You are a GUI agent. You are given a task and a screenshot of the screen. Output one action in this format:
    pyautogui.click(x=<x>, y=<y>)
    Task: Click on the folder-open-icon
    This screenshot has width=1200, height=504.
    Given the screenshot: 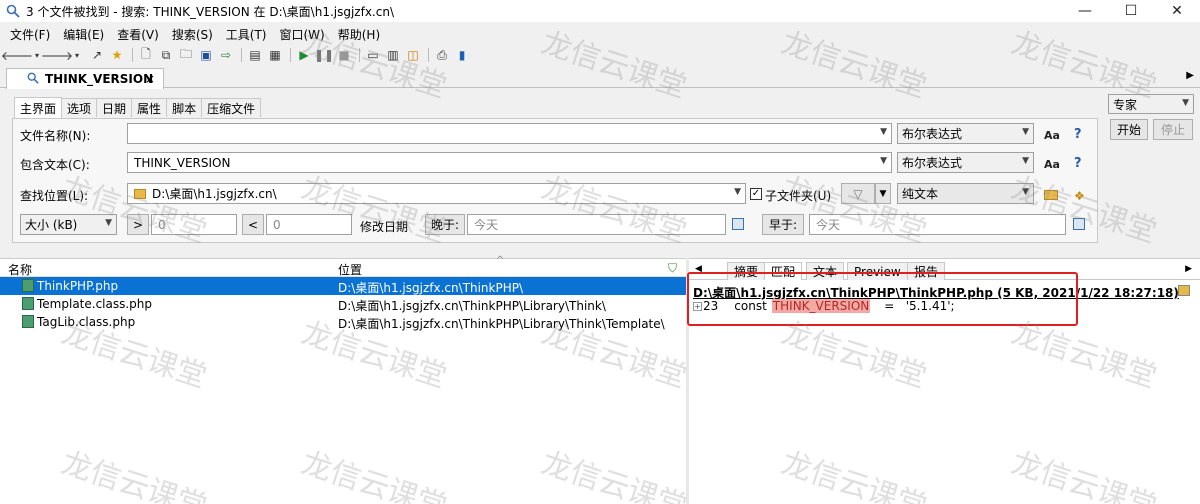 What is the action you would take?
    pyautogui.click(x=1051, y=195)
    